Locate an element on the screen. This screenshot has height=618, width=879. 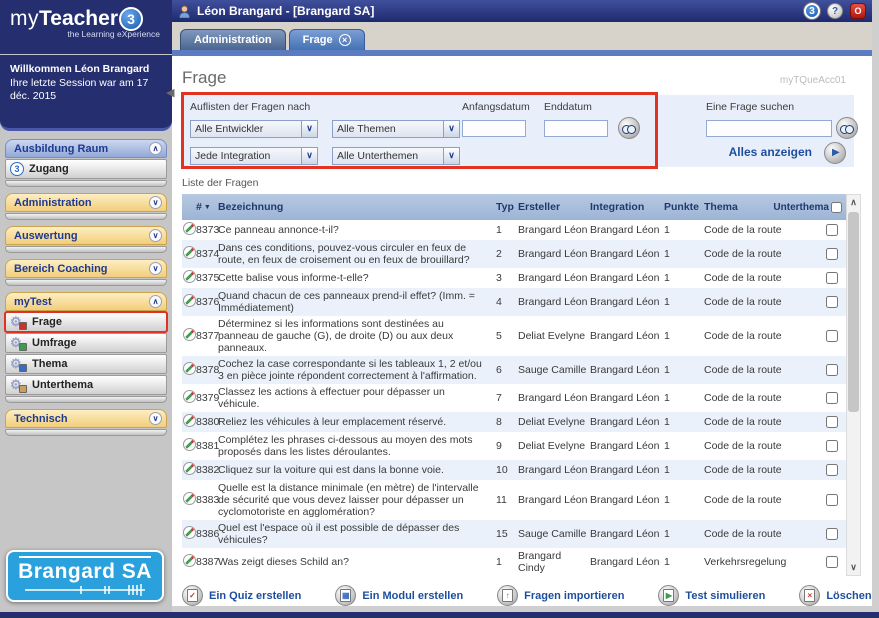
column-unterthema: Unterthema is located at coordinates (809, 207).